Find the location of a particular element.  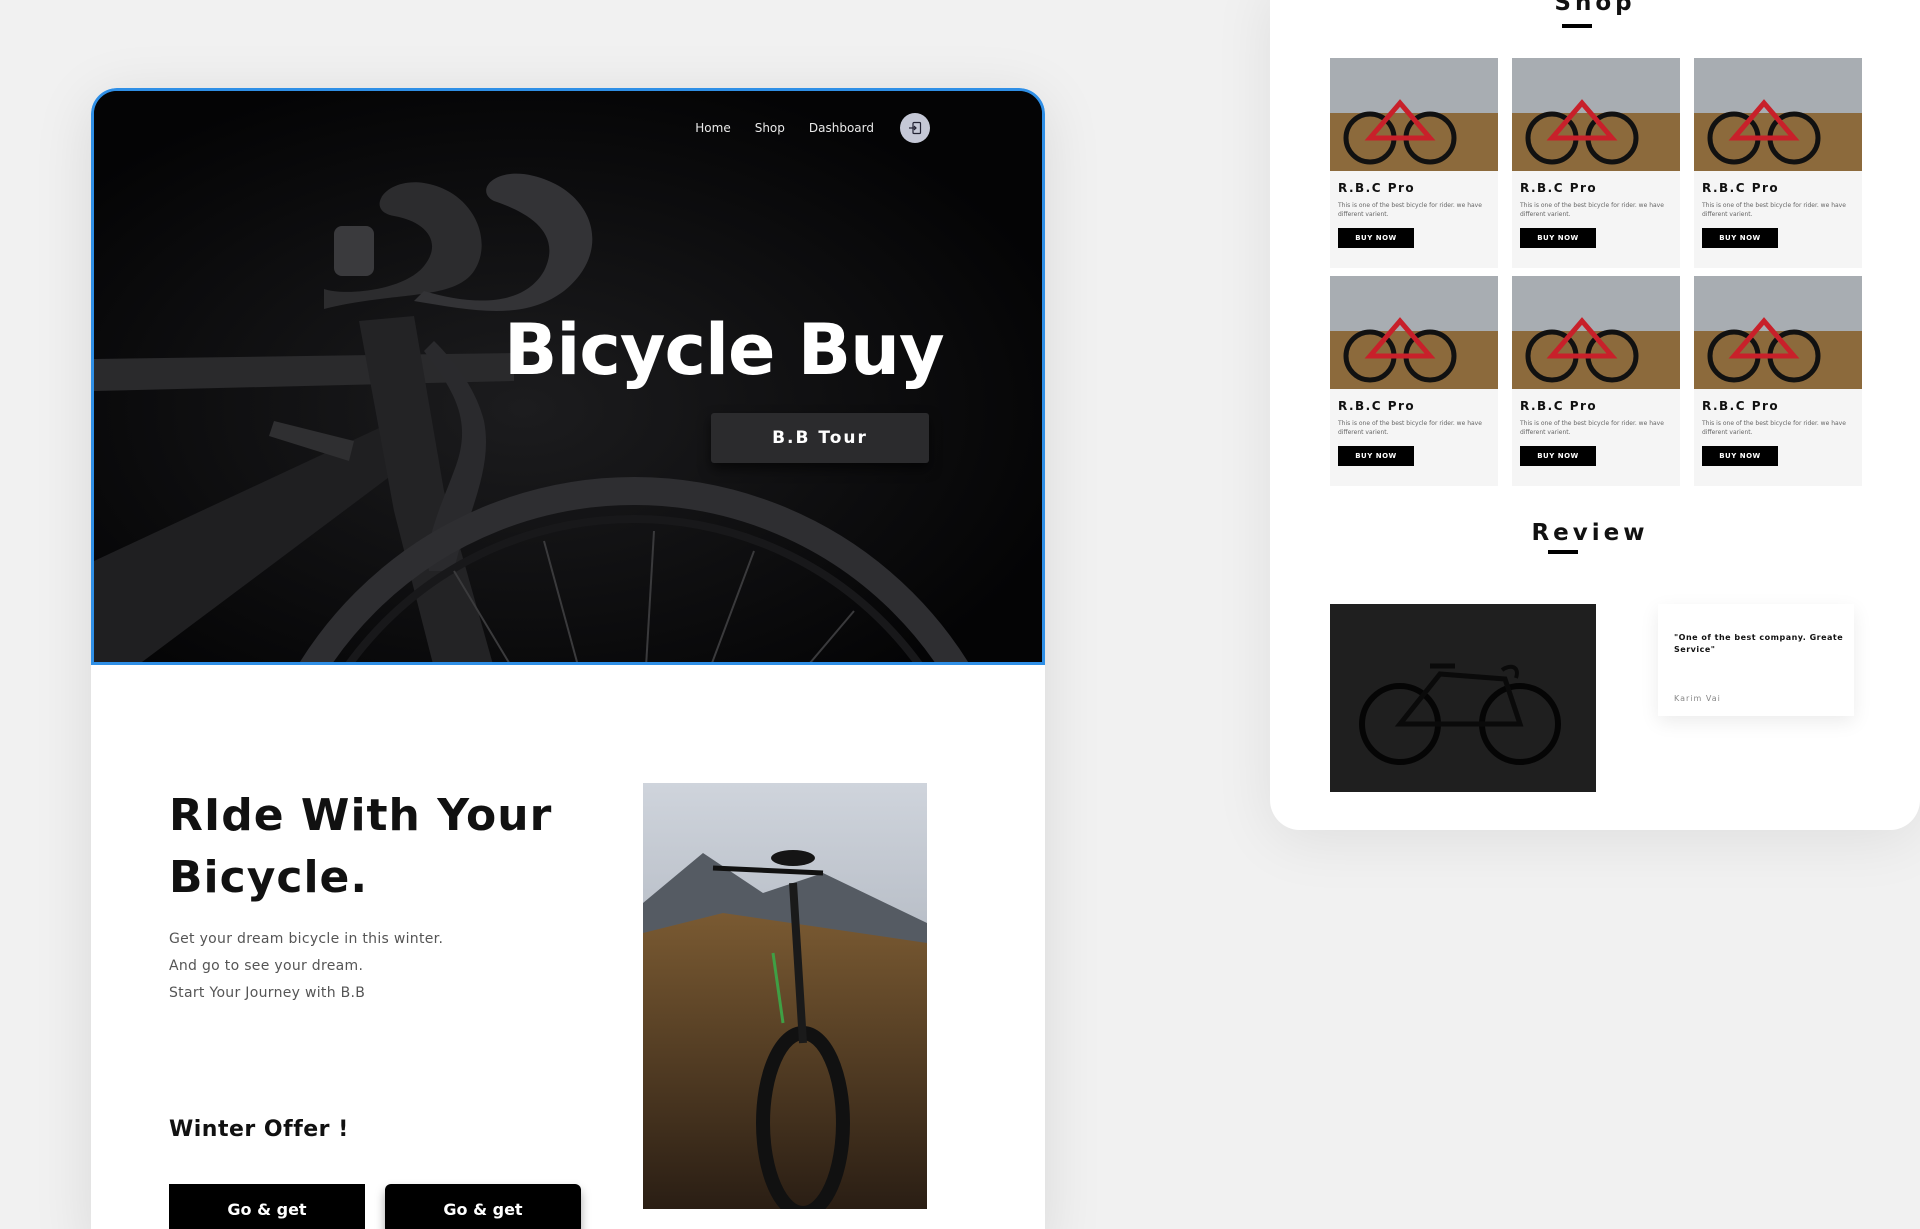

mountain-bike-photo is located at coordinates (785, 996).